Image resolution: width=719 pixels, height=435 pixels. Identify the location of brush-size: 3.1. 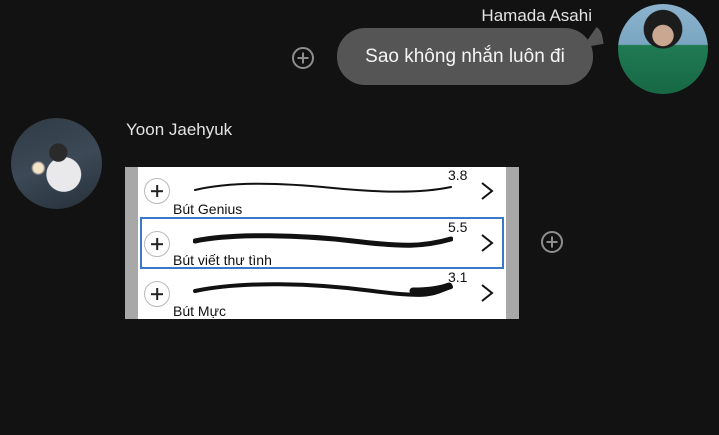
(458, 277).